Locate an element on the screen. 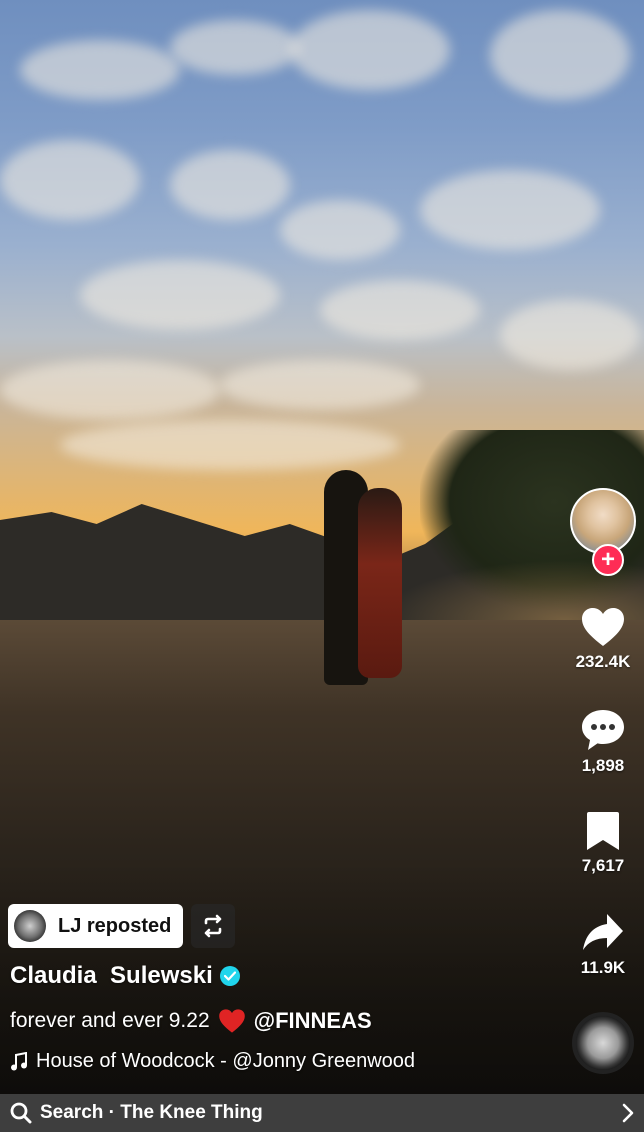 This screenshot has height=1132, width=644. comment-icon is located at coordinates (603, 730).